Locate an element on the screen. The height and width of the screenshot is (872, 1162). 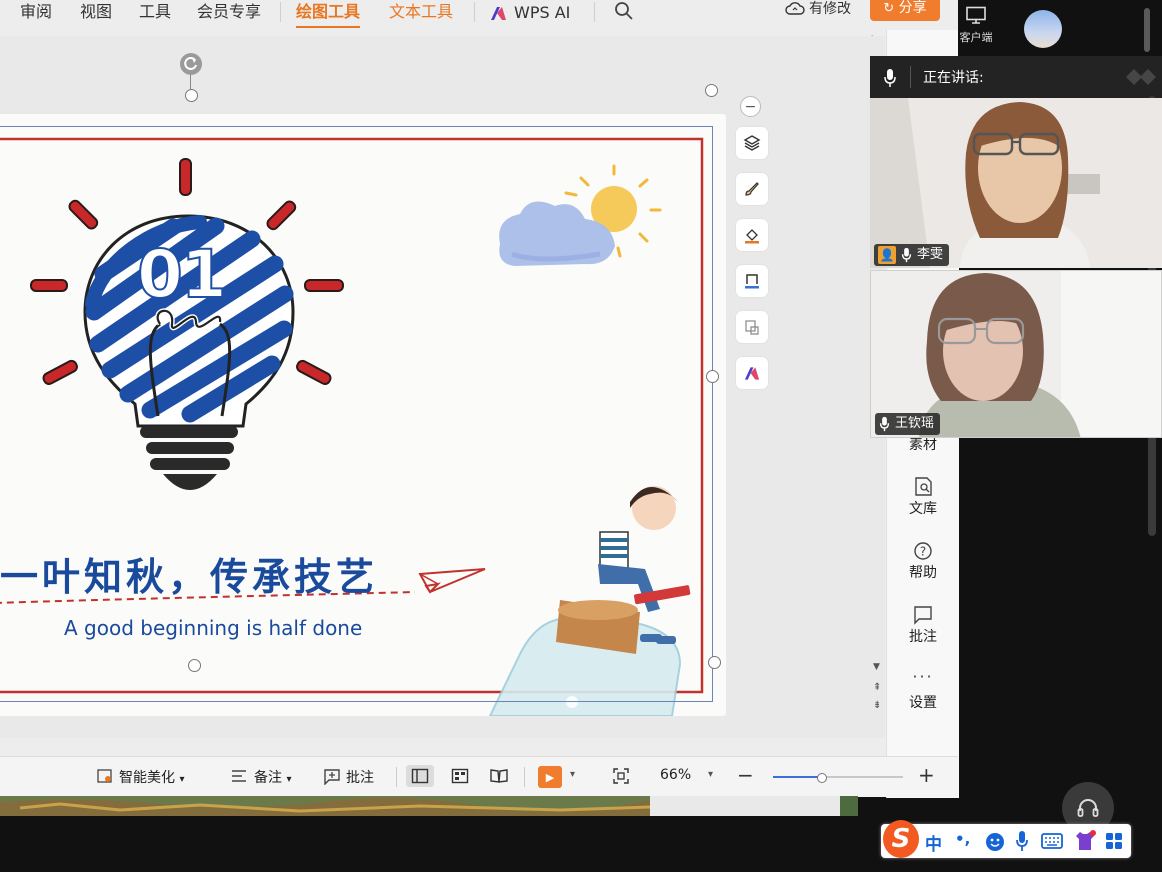
notes-button: 备注 ▾ is located at coordinates (272, 777).